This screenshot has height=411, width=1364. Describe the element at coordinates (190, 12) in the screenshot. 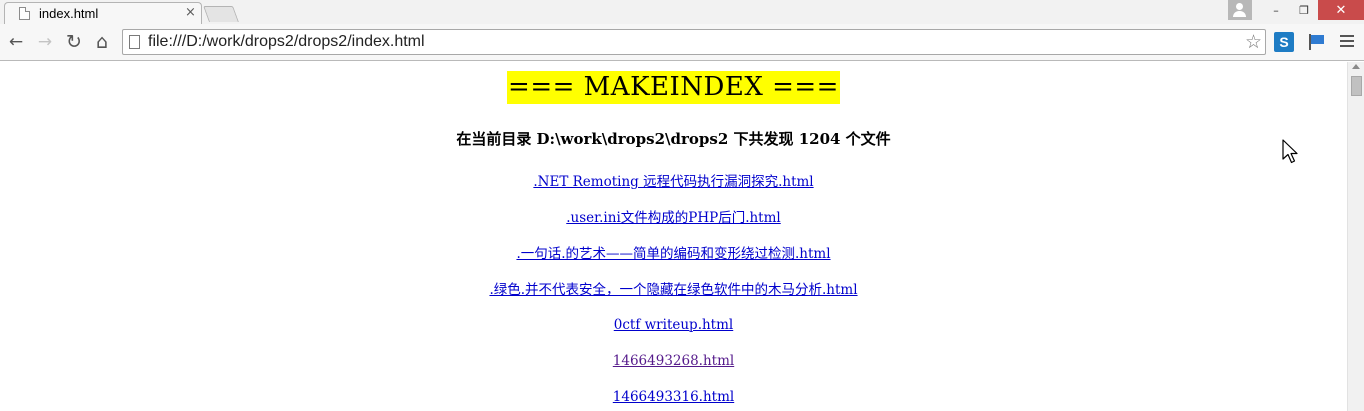

I see `close-icon: ×` at that location.